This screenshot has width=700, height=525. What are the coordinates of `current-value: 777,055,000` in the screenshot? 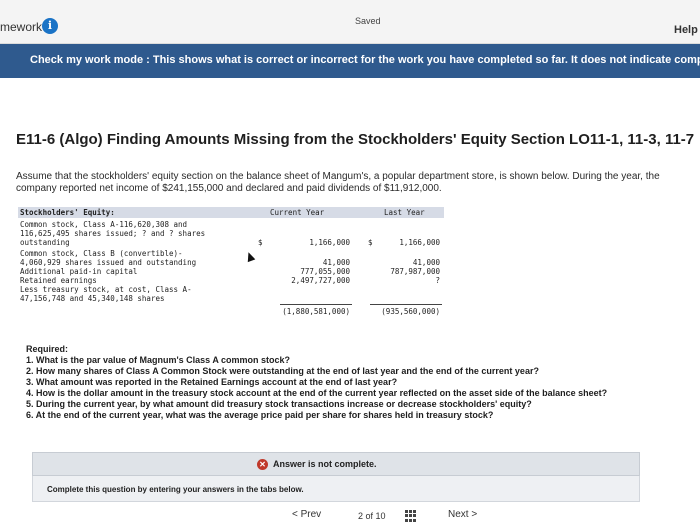 It's located at (325, 271).